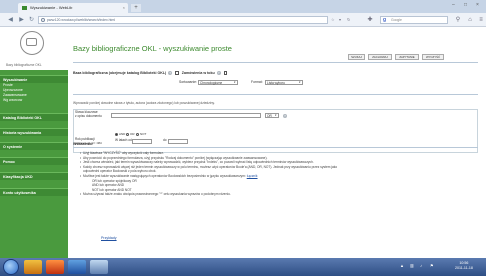  Describe the element at coordinates (124, 8) in the screenshot. I see `tab-close-icon: ×` at that location.